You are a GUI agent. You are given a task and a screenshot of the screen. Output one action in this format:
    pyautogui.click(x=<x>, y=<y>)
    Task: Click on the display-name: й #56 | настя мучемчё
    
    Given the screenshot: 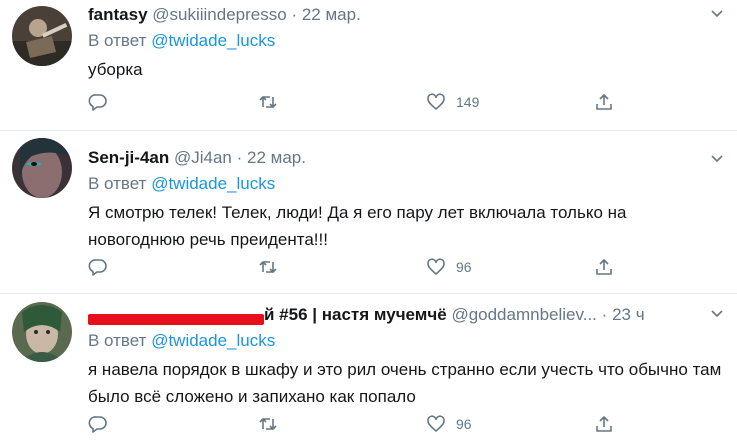 What is the action you would take?
    pyautogui.click(x=355, y=314)
    